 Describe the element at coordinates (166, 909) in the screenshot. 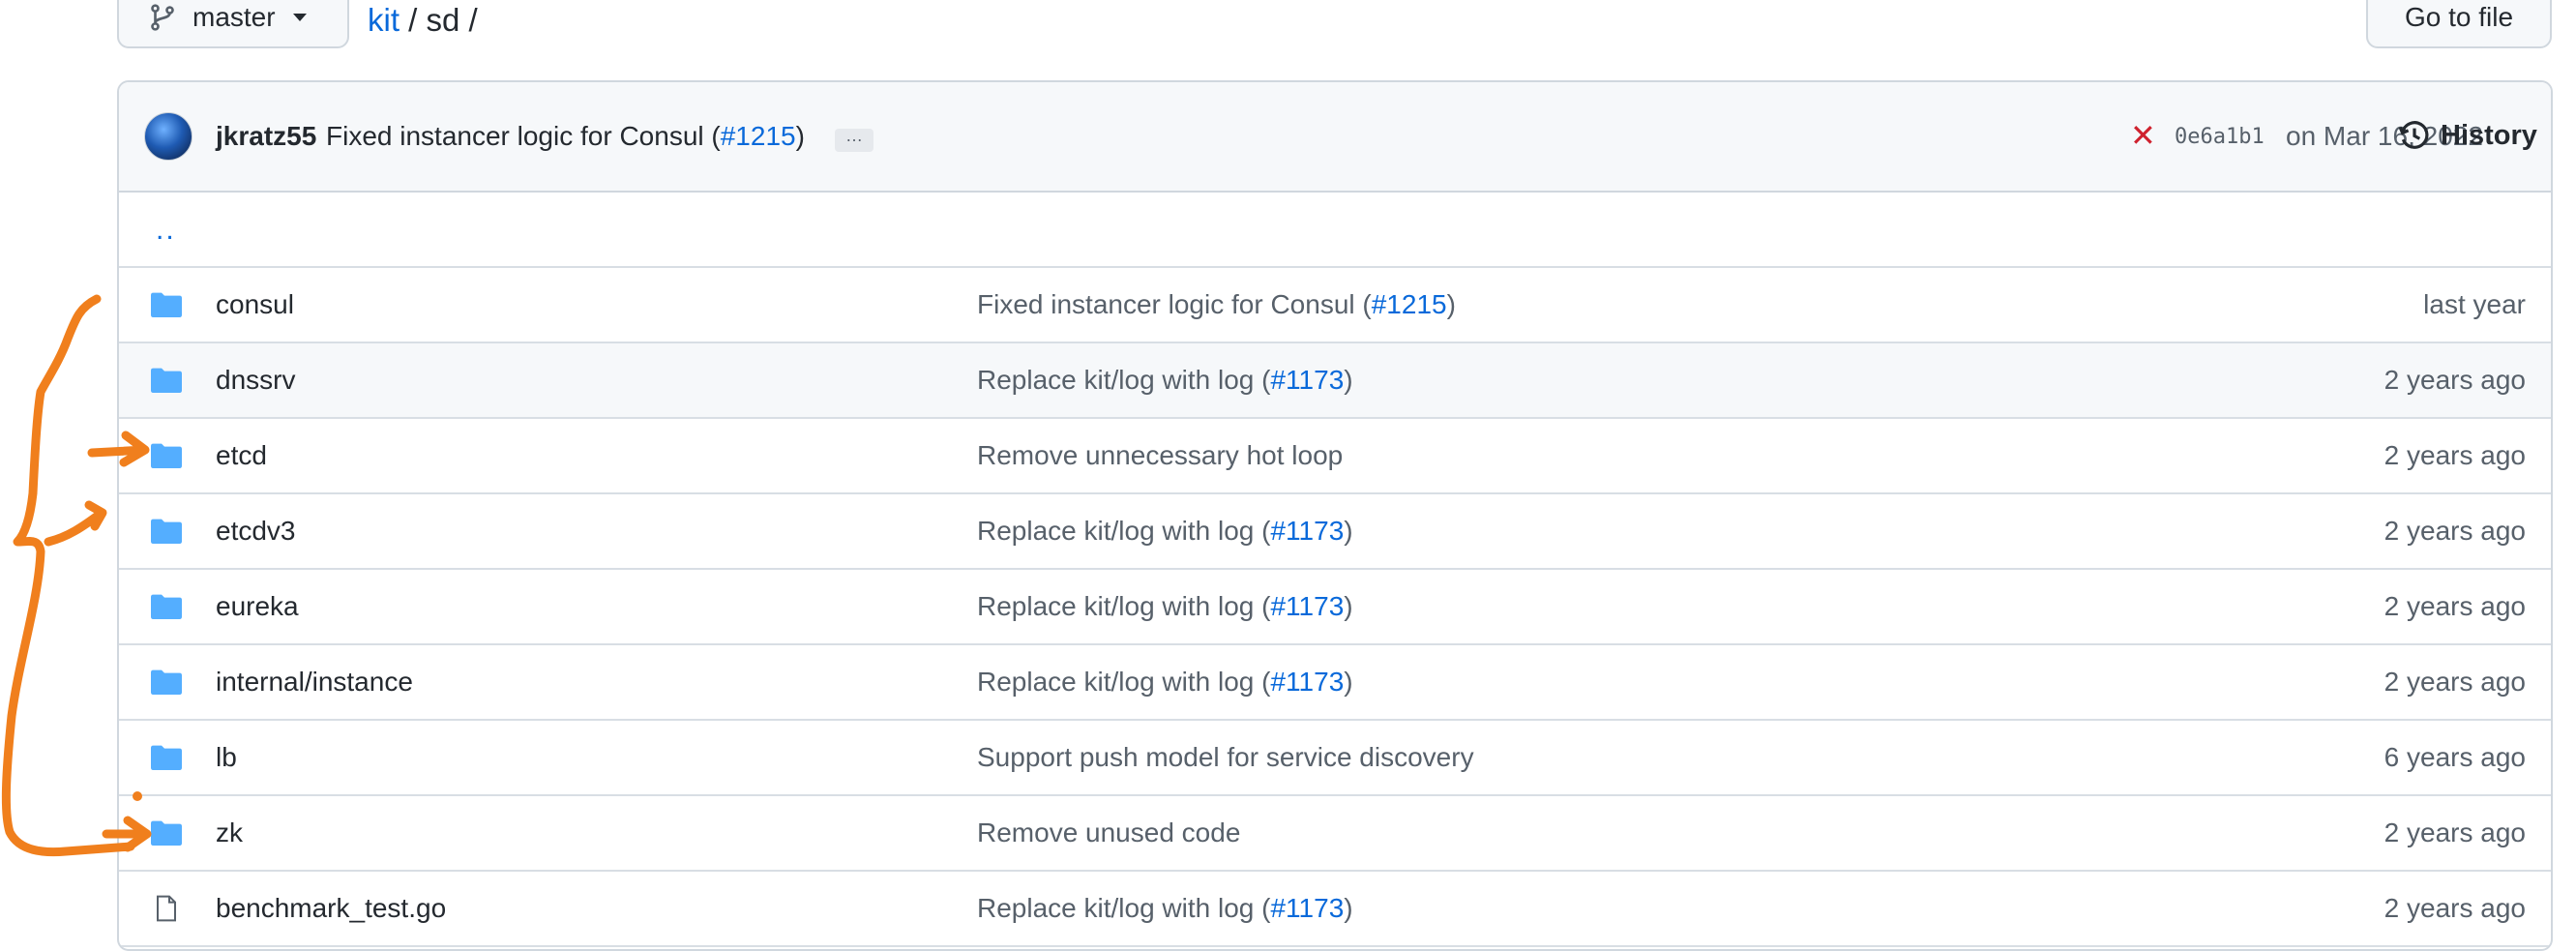

I see `file-icon` at that location.